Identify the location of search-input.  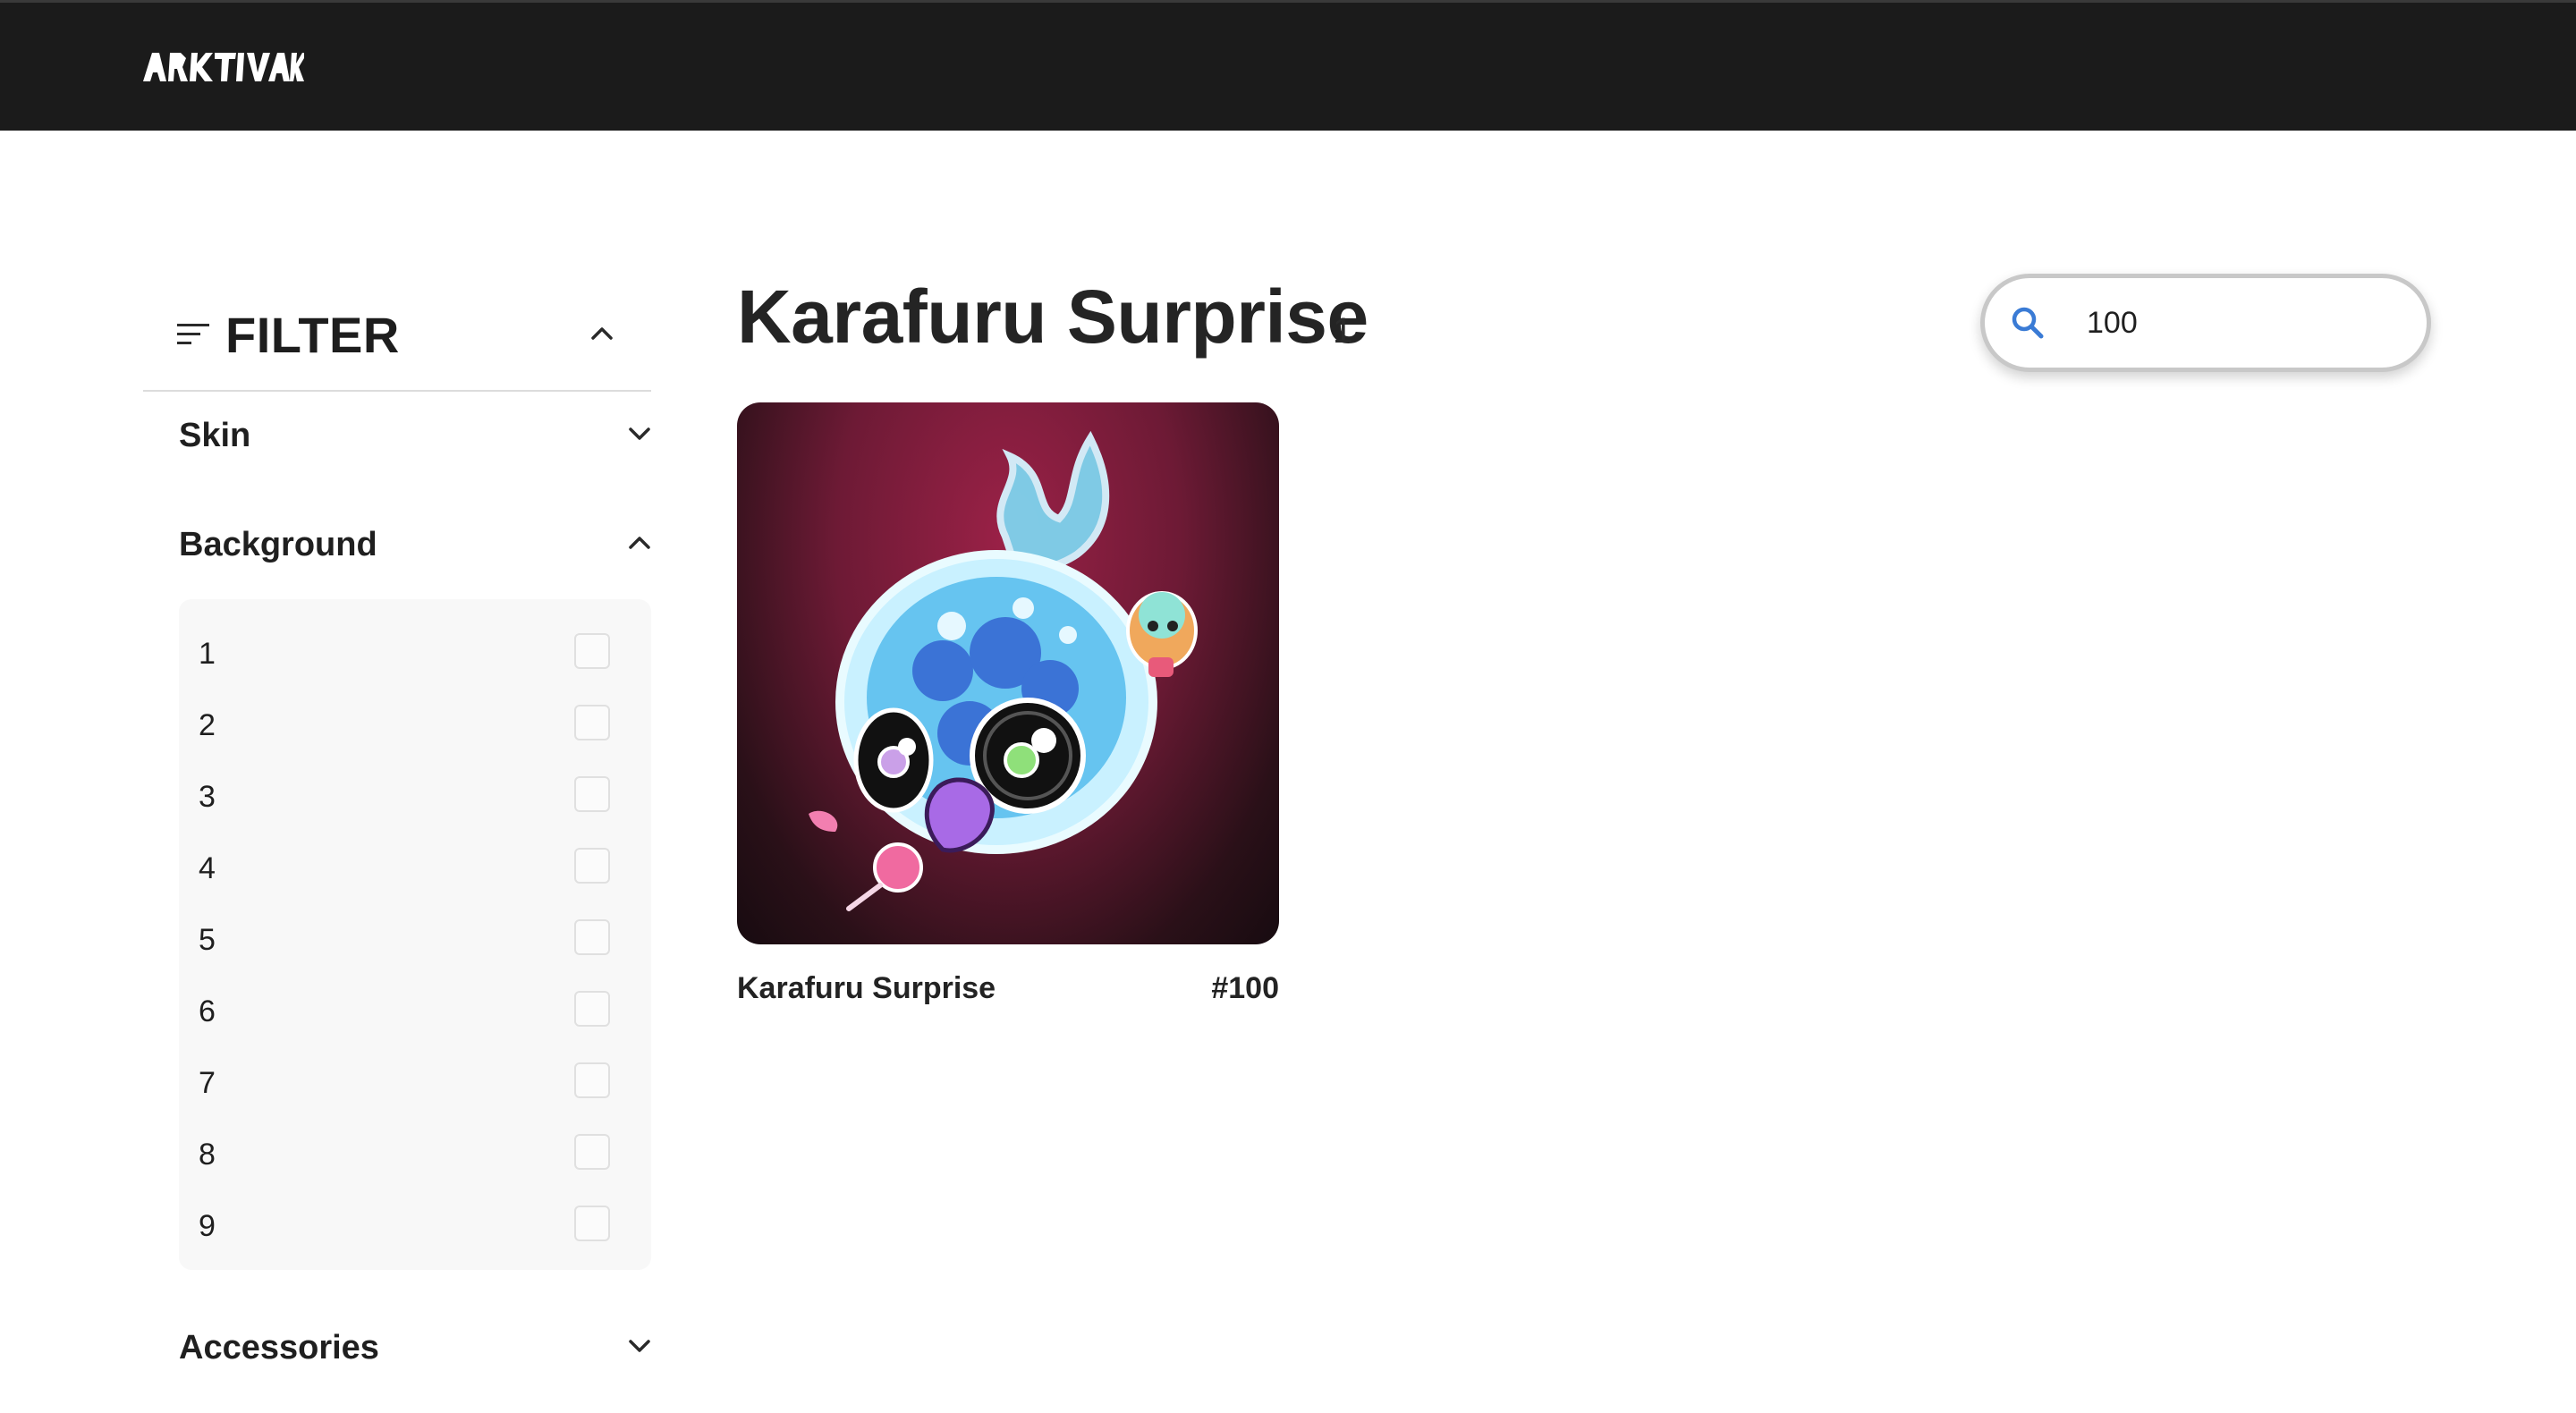
(2248, 323).